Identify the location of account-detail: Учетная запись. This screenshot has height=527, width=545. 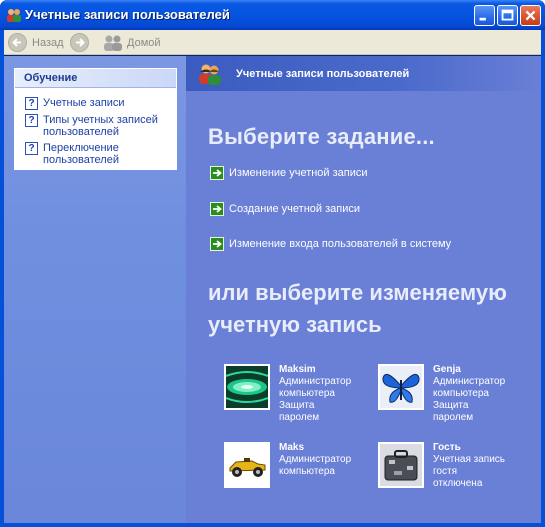
(469, 459).